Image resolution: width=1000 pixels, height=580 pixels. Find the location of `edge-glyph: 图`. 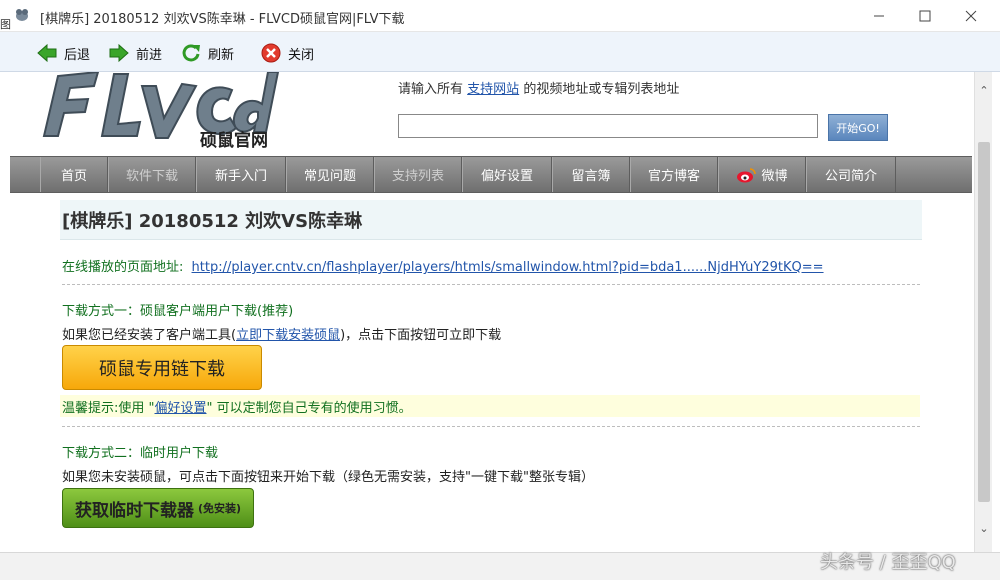

edge-glyph: 图 is located at coordinates (5, 24).